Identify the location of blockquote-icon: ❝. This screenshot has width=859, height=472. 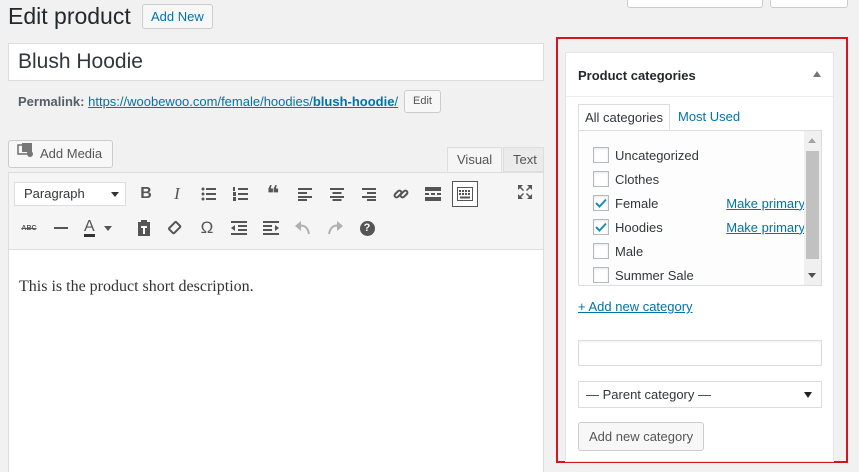
(273, 194).